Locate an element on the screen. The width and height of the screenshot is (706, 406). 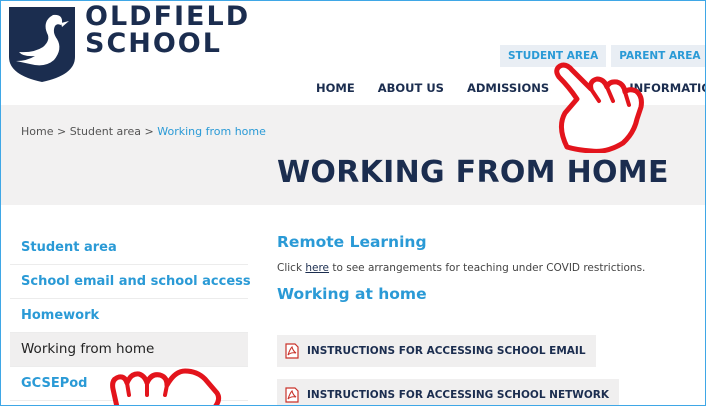
heading-remote-learning: Remote Learning is located at coordinates (352, 242).